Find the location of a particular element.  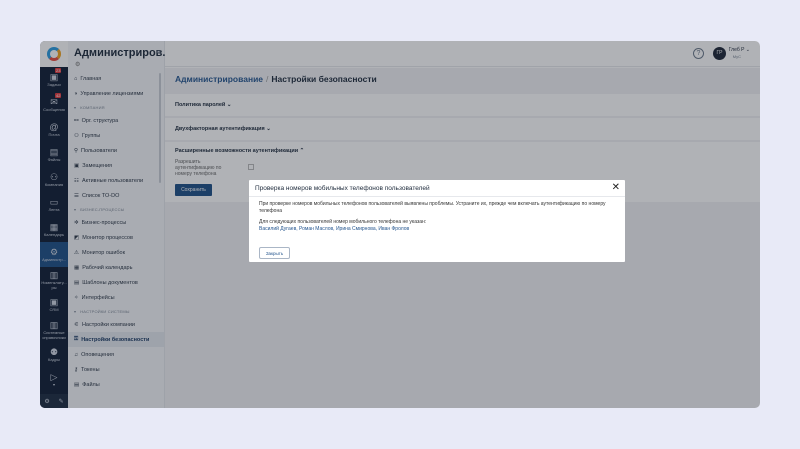

close-button: Закрыть is located at coordinates (274, 253).